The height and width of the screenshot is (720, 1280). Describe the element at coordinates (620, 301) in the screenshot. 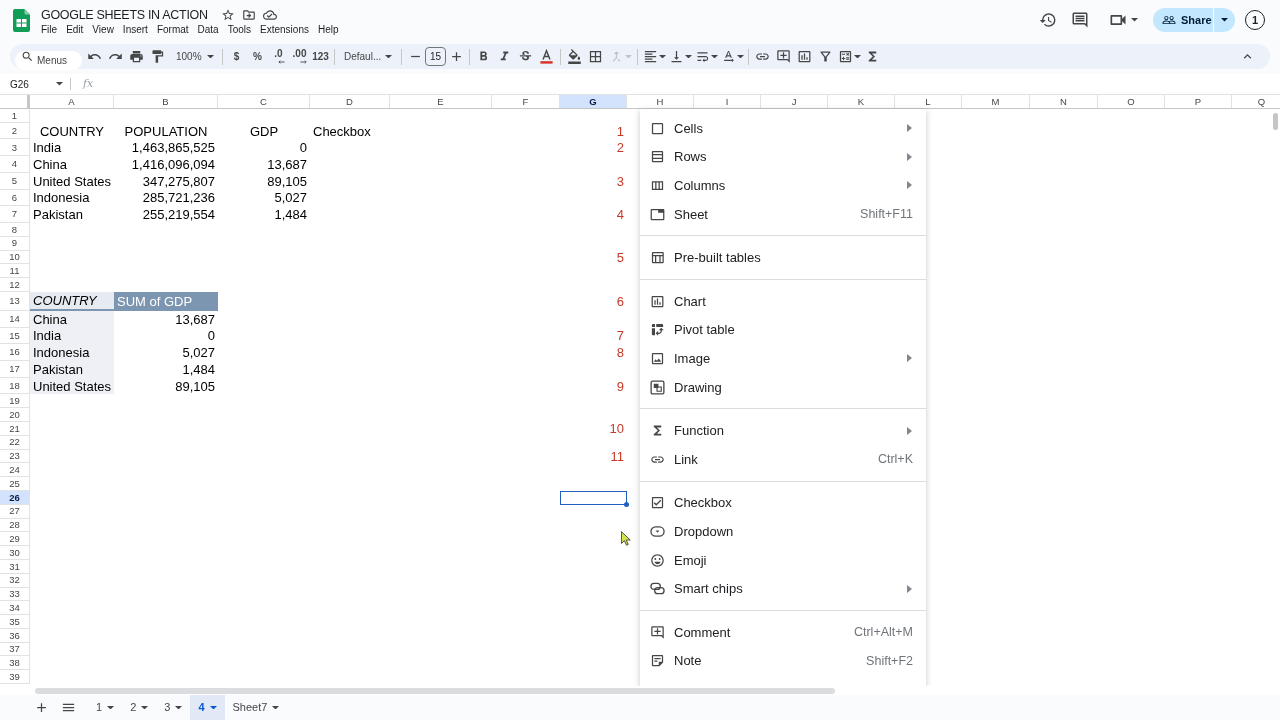

I see `marker-number: 6` at that location.